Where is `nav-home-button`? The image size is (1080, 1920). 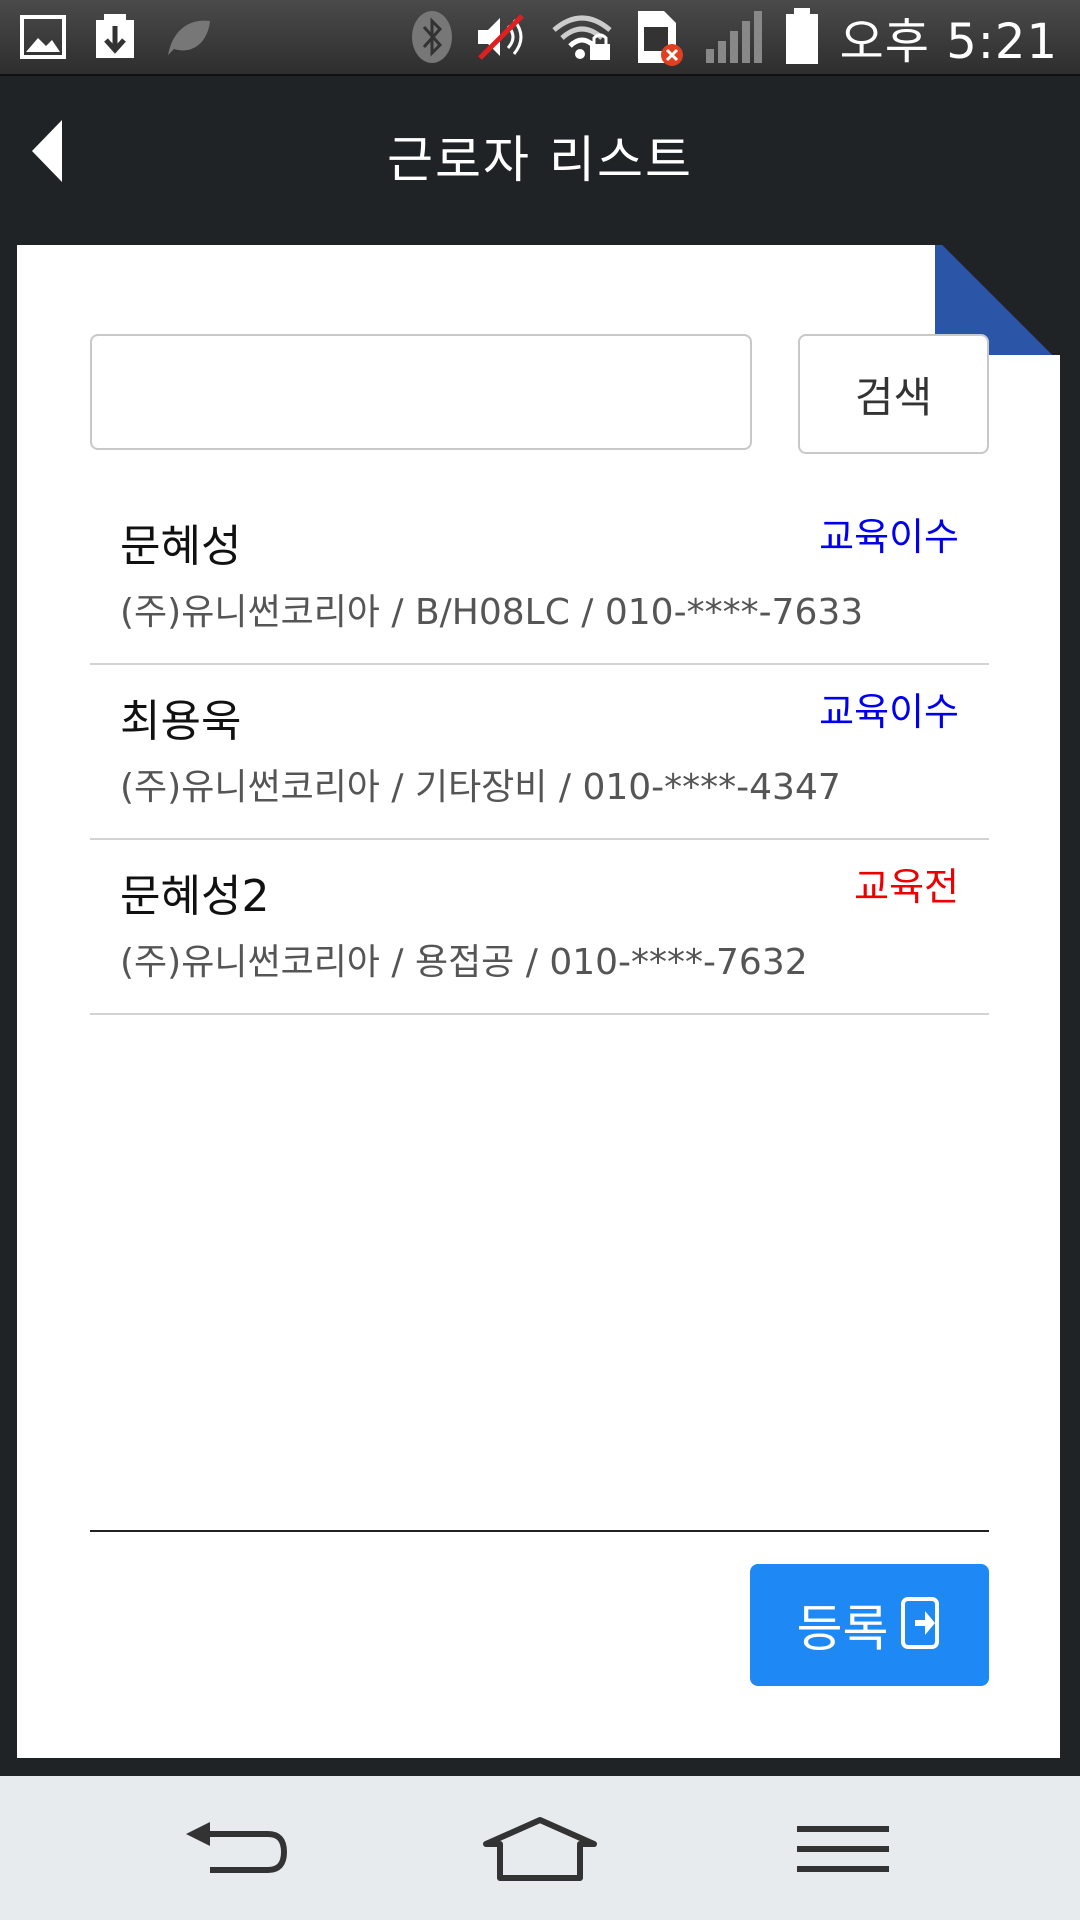
nav-home-button is located at coordinates (540, 1853).